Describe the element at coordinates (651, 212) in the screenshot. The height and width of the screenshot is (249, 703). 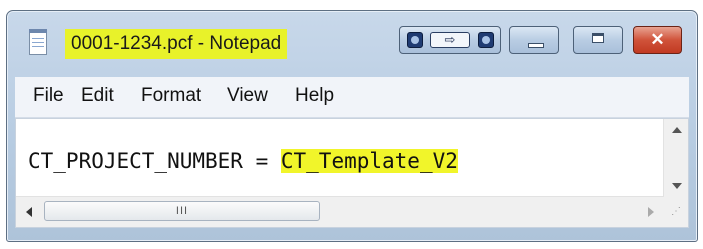
I see `scroll-right-icon` at that location.